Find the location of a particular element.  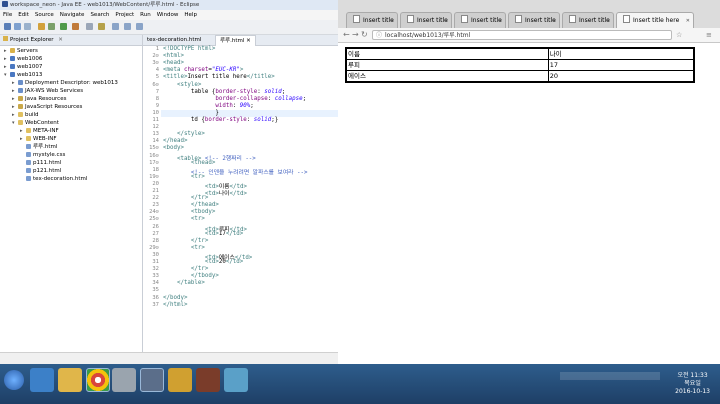

tree-item: ▸ Deployment Descriptor: web1013 is located at coordinates (65, 83).